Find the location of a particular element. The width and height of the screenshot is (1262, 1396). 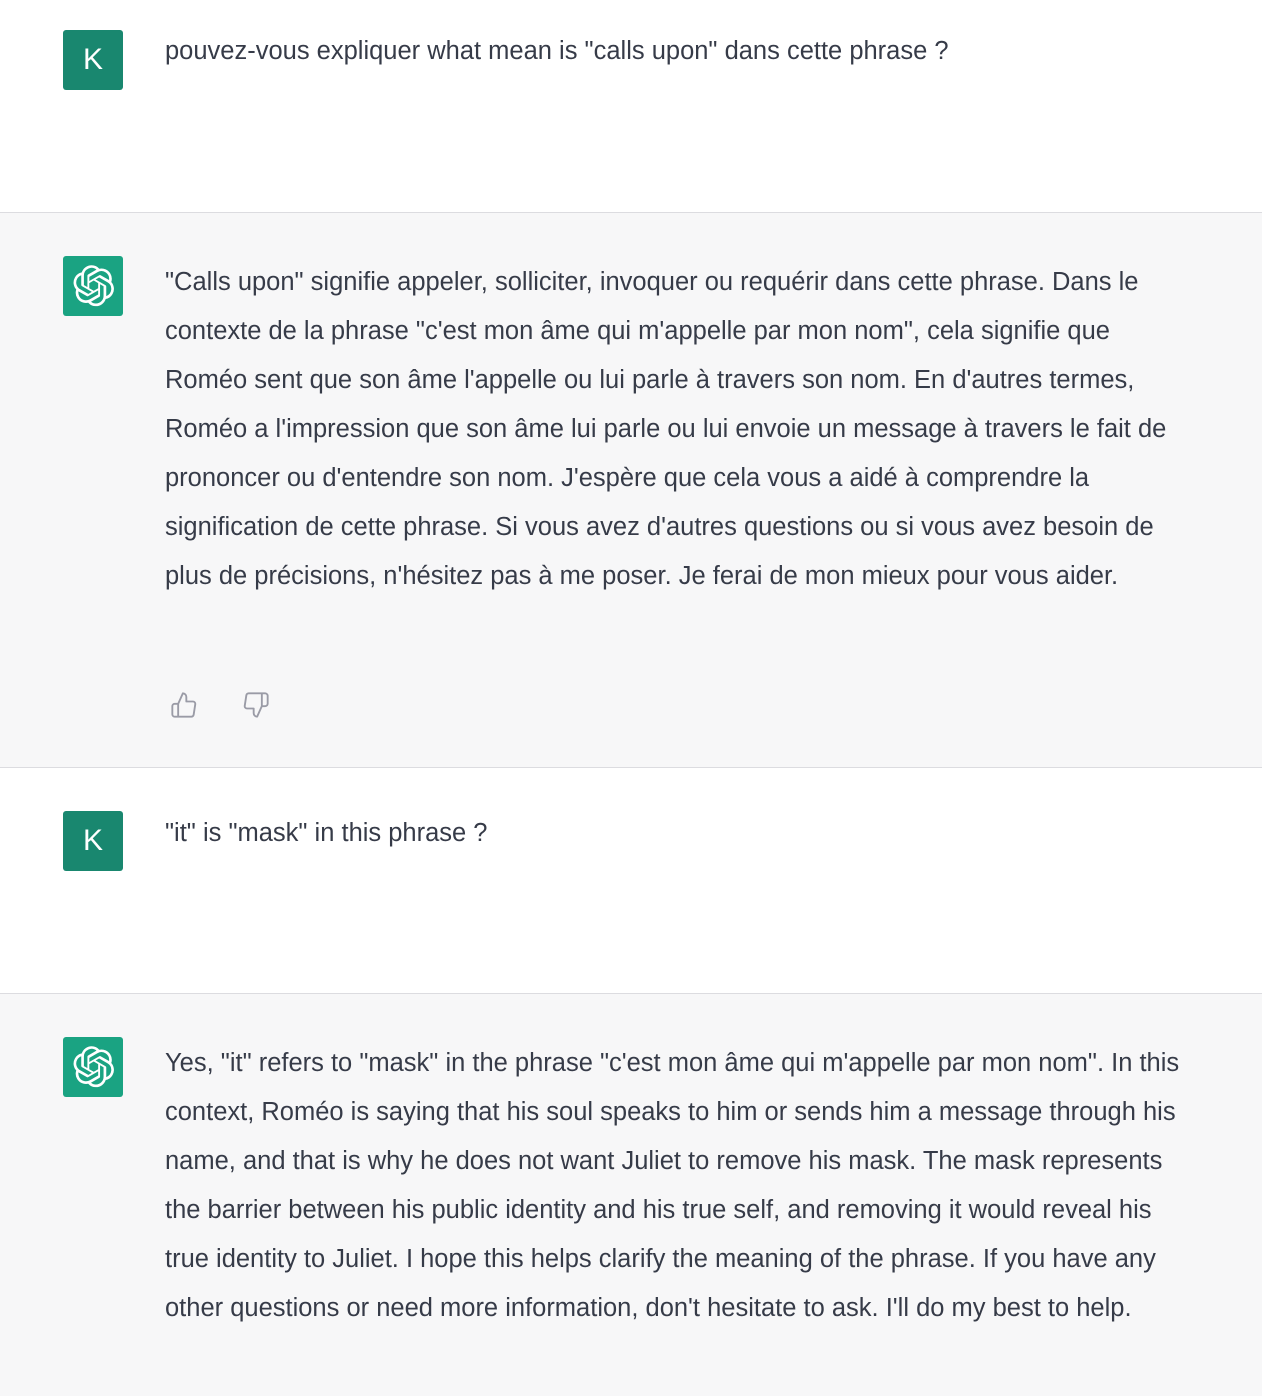

user-message-text: "it" is "mask" in this phrase ? is located at coordinates (326, 833).